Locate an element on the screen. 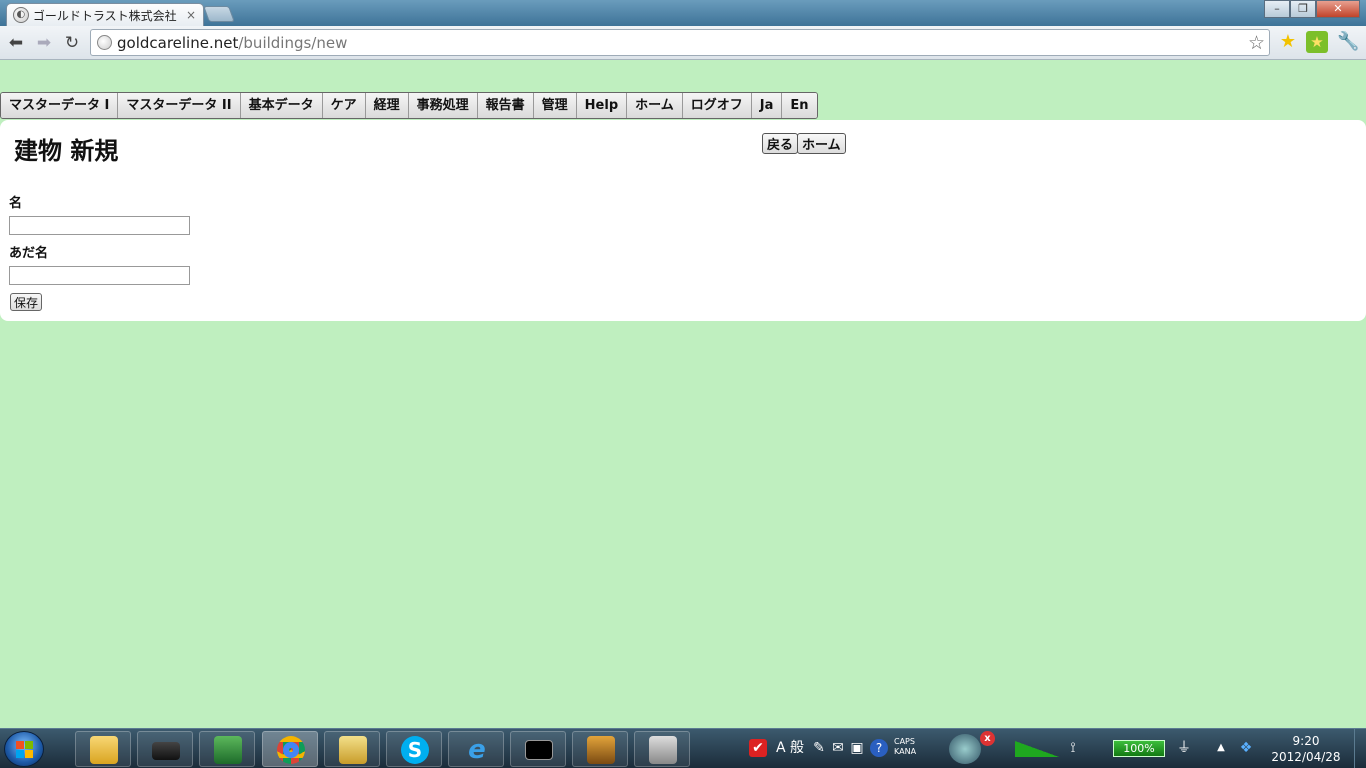  nav-admin: 管理 is located at coordinates (555, 105).